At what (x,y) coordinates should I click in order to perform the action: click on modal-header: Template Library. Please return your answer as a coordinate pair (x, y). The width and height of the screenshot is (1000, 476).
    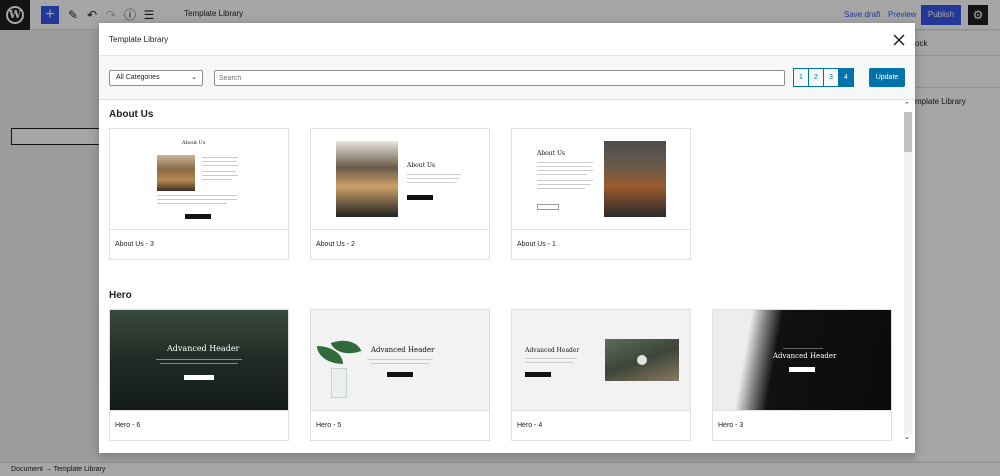
    Looking at the image, I should click on (507, 39).